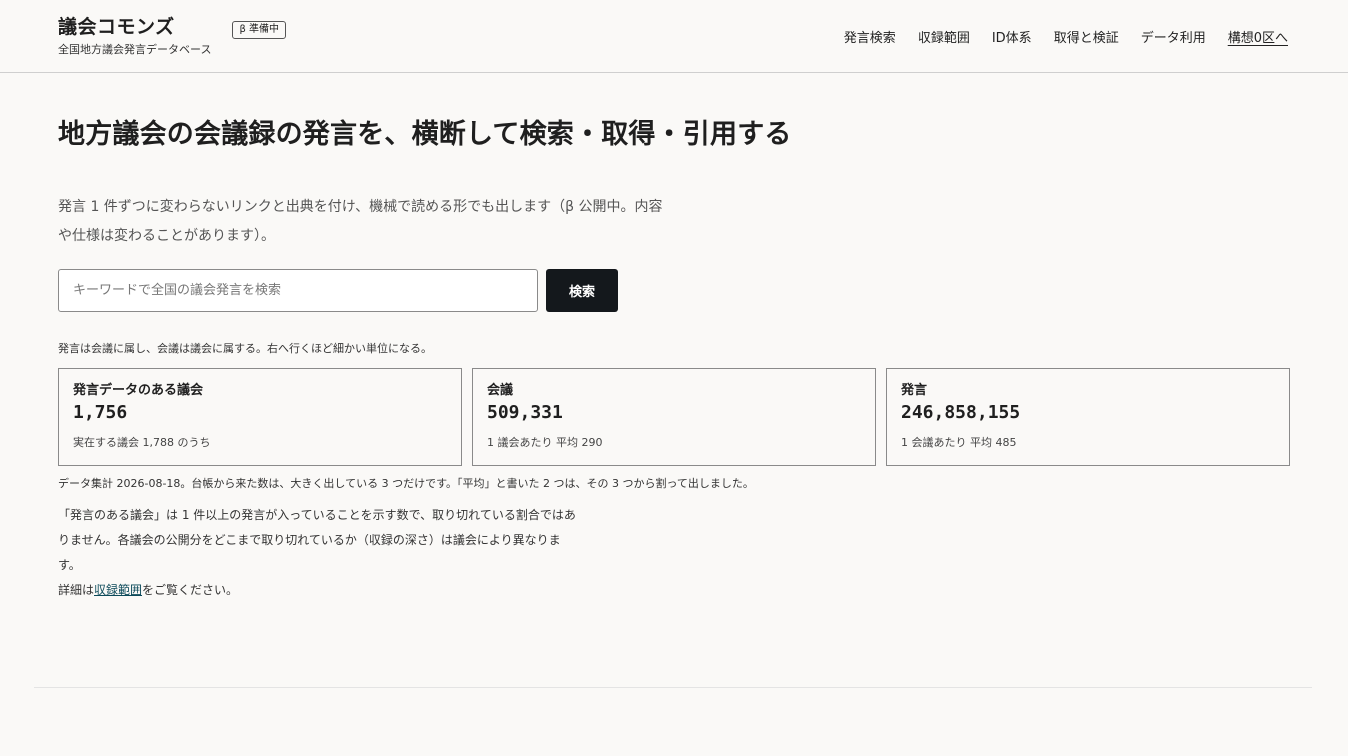  I want to click on nav-retrieval-verification: 取得と検証, so click(1086, 36).